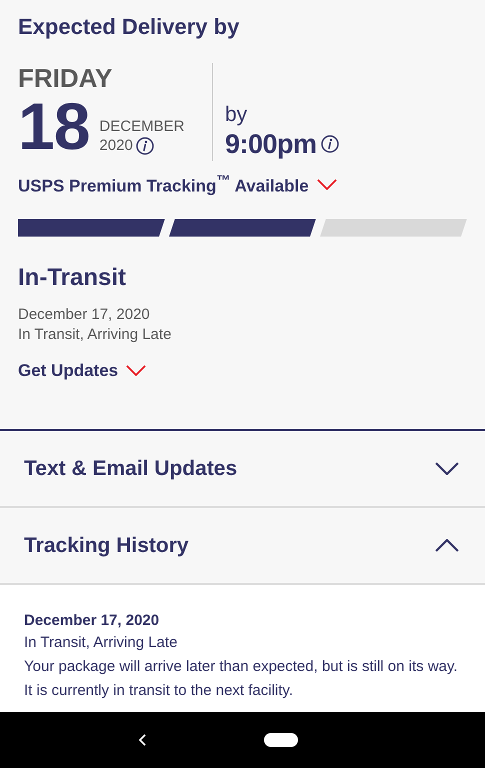 Image resolution: width=485 pixels, height=768 pixels. What do you see at coordinates (281, 740) in the screenshot?
I see `home-pill-icon` at bounding box center [281, 740].